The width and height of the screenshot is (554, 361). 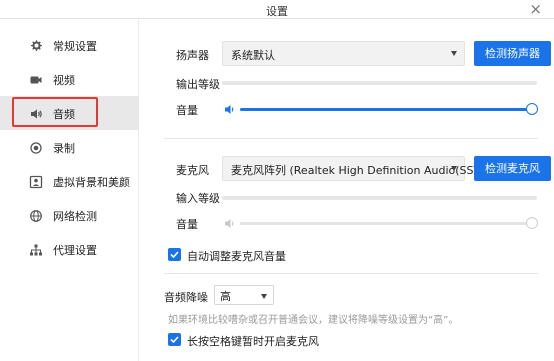 I want to click on speaker-volume-slider, so click(x=389, y=109).